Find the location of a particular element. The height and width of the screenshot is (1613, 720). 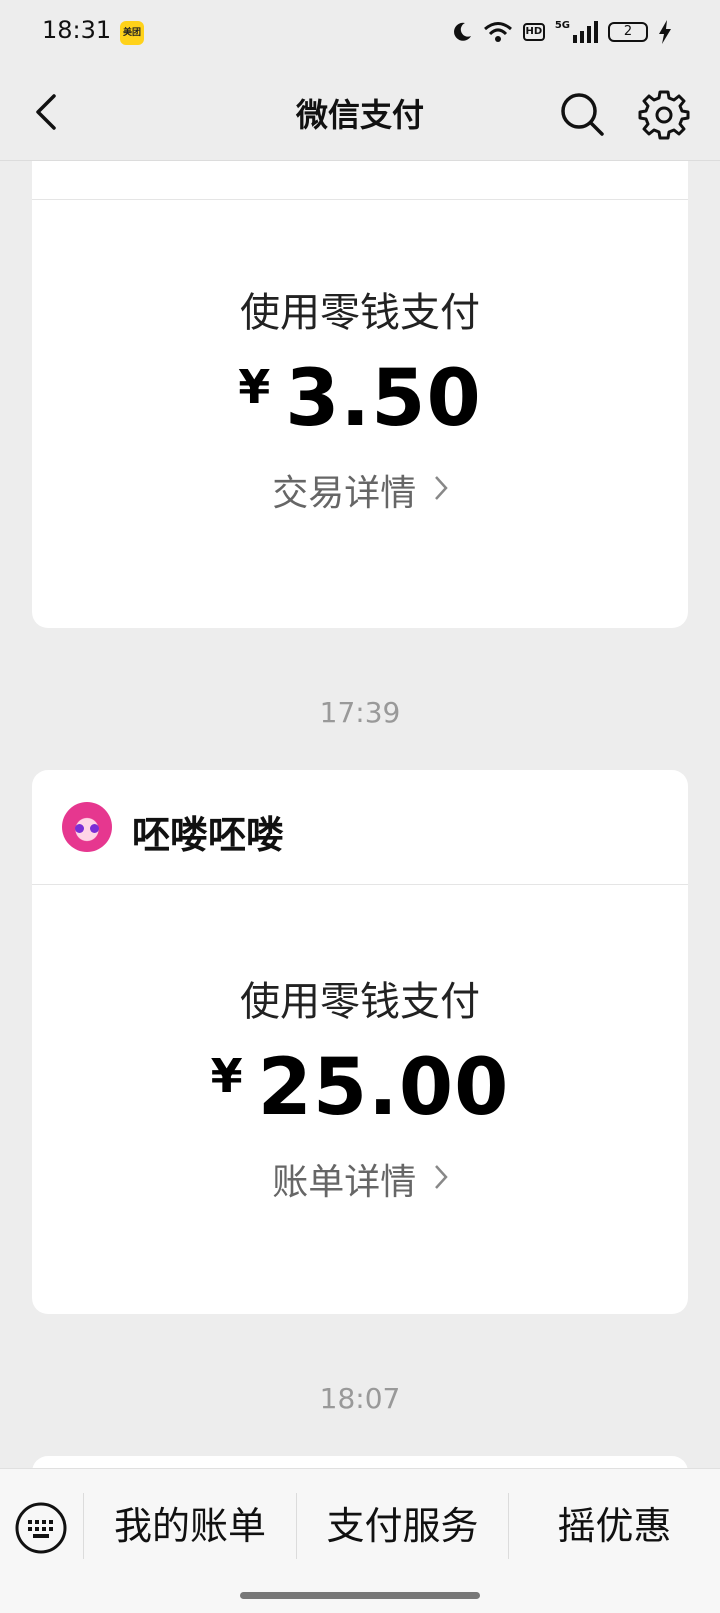

amount-value: 25.00 is located at coordinates (383, 1088).